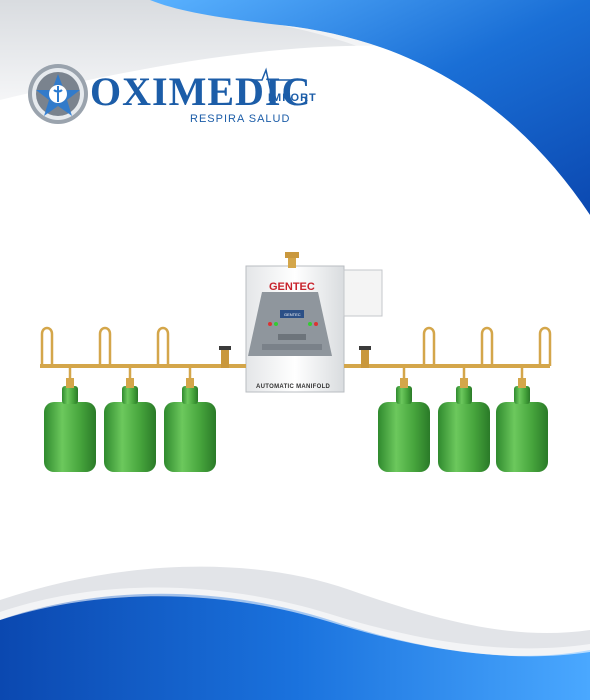  I want to click on logo-tagline: RESPIRA SALUD, so click(240, 119).